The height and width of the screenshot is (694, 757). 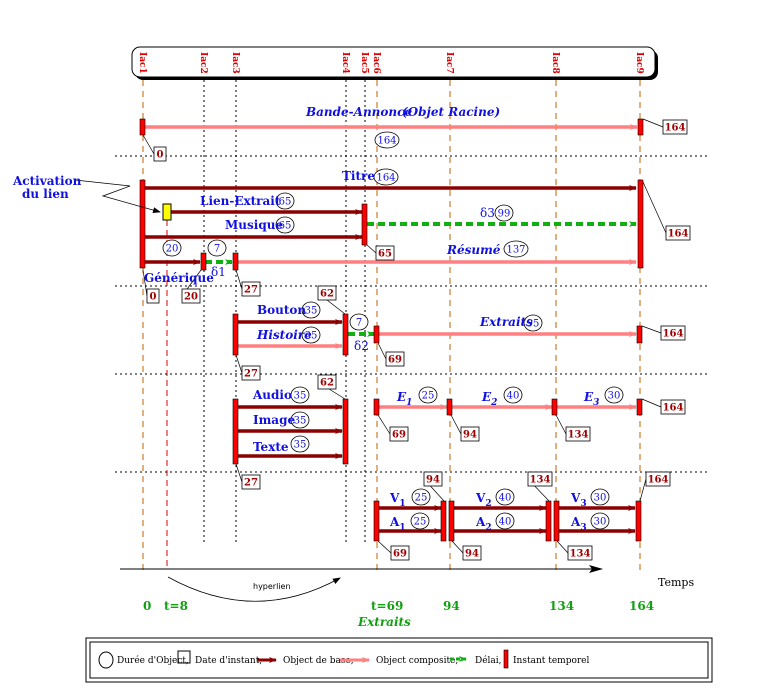 What do you see at coordinates (364, 63) in the screenshot?
I see `instant-label-5: Iac5` at bounding box center [364, 63].